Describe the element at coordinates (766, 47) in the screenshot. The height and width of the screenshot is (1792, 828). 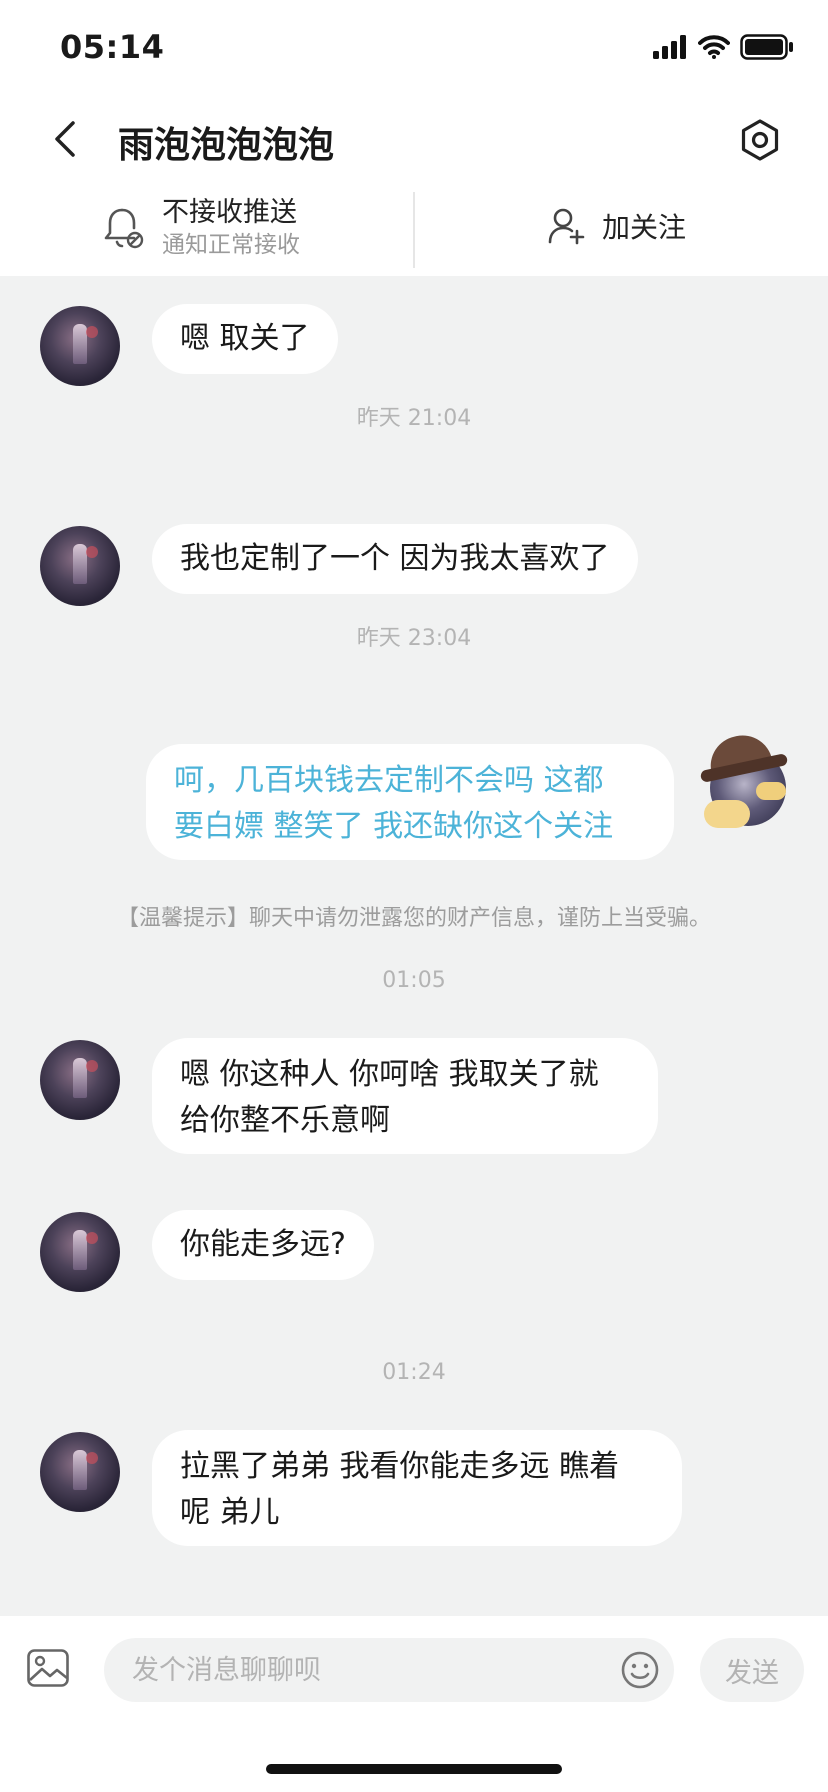
I see `battery-icon` at that location.